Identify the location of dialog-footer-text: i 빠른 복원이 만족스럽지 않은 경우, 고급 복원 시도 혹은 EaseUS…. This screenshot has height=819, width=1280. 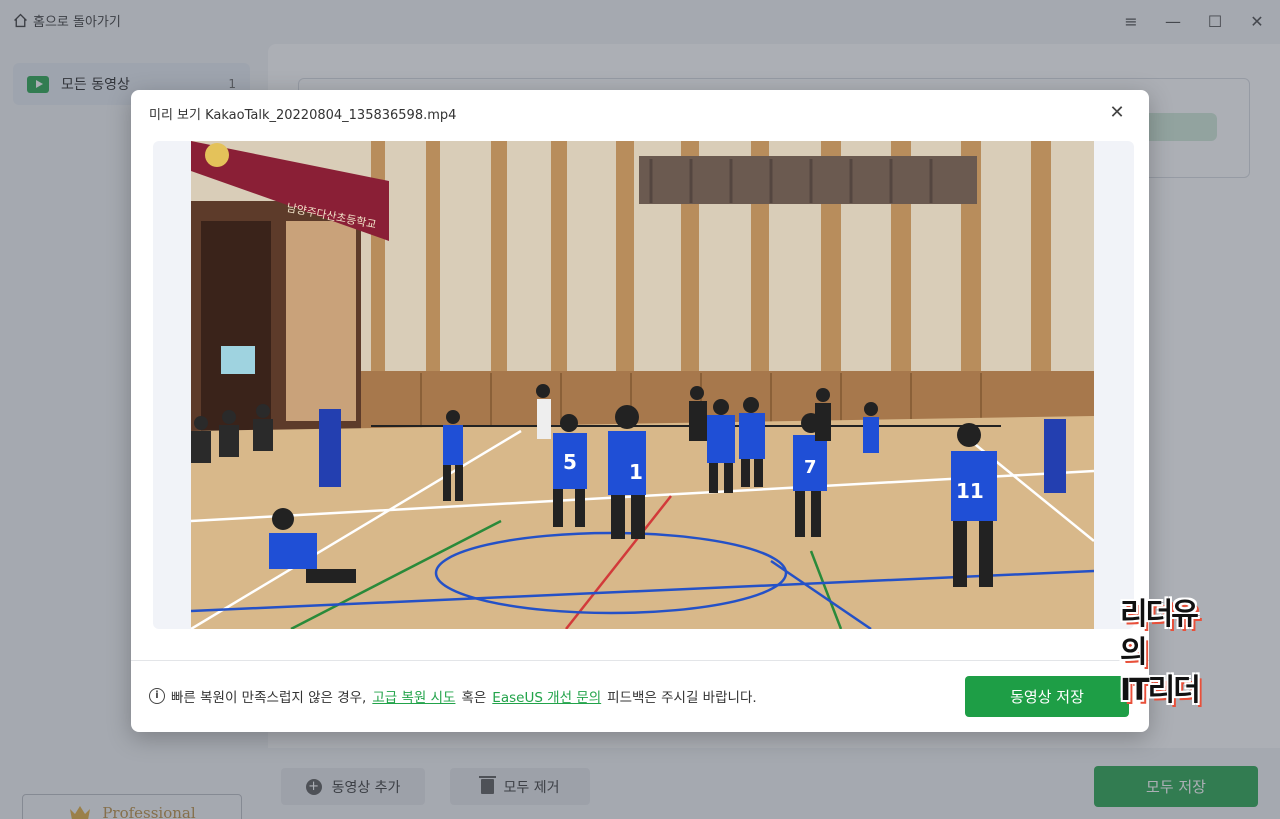
(453, 696).